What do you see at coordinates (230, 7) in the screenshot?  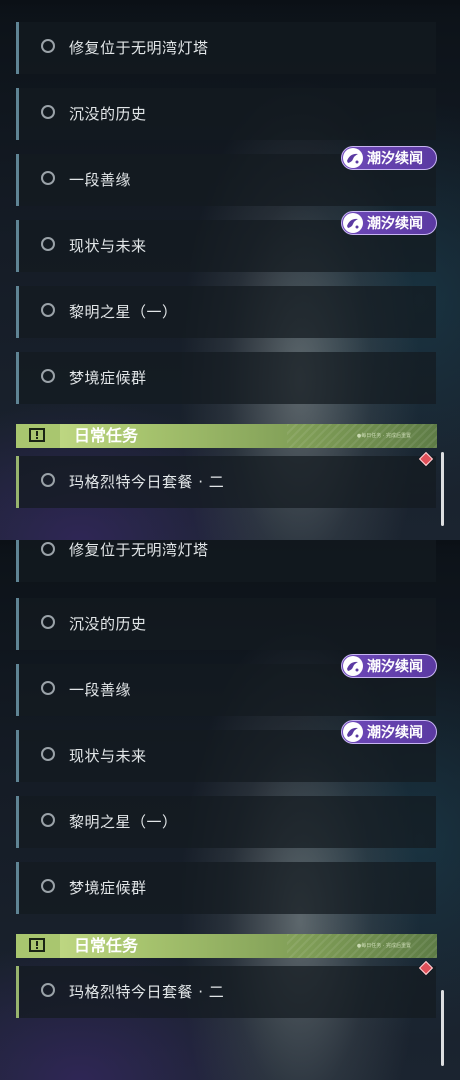 I see `top-fade` at bounding box center [230, 7].